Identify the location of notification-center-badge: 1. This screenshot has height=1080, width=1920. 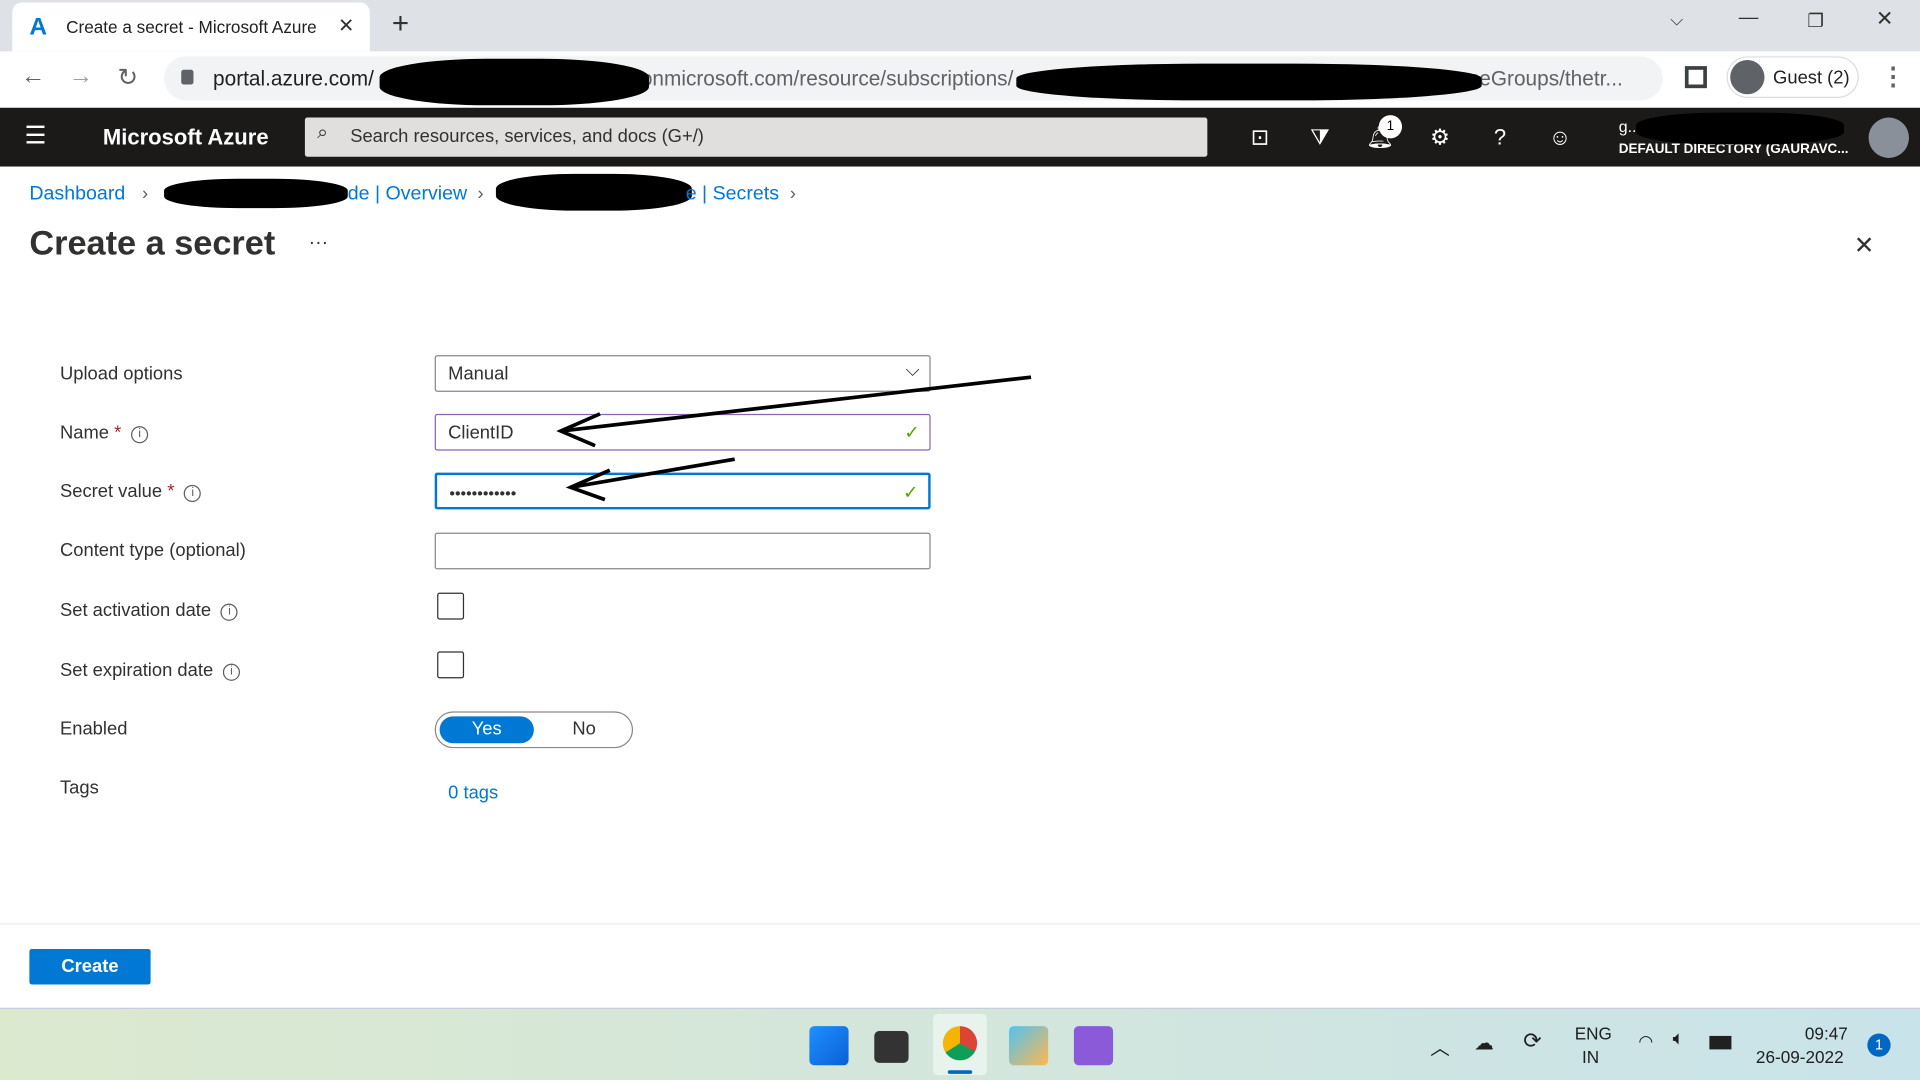
(1879, 1045).